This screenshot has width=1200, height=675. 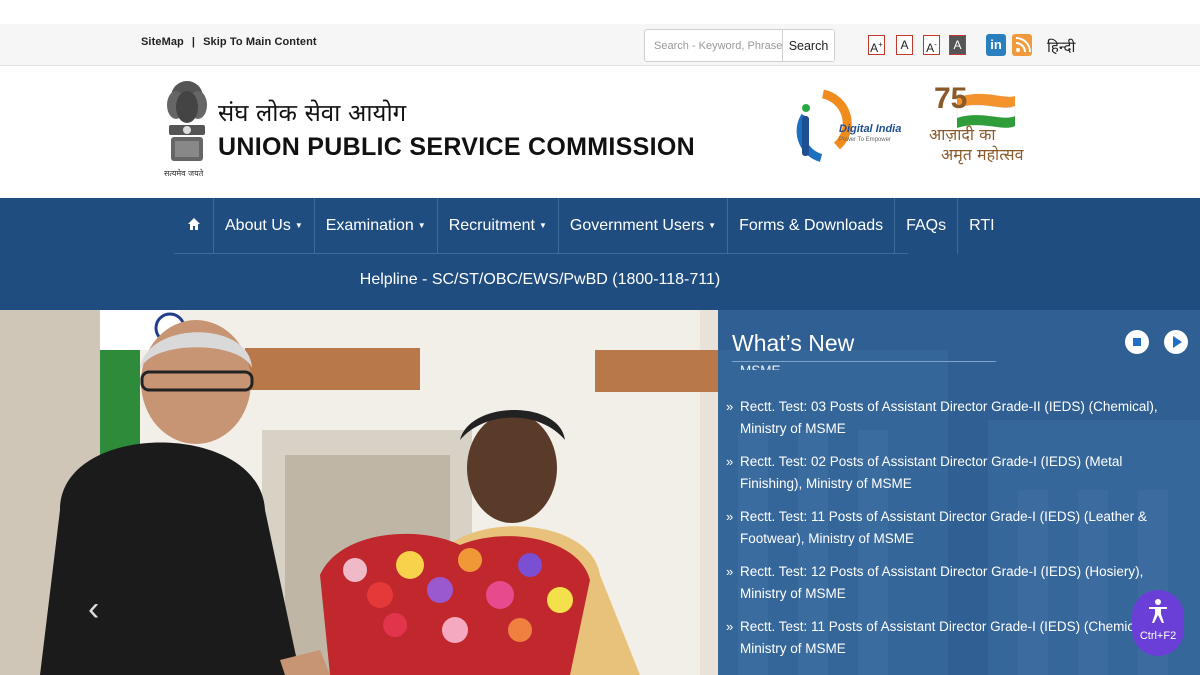 What do you see at coordinates (187, 129) in the screenshot?
I see `national-emblem-icon` at bounding box center [187, 129].